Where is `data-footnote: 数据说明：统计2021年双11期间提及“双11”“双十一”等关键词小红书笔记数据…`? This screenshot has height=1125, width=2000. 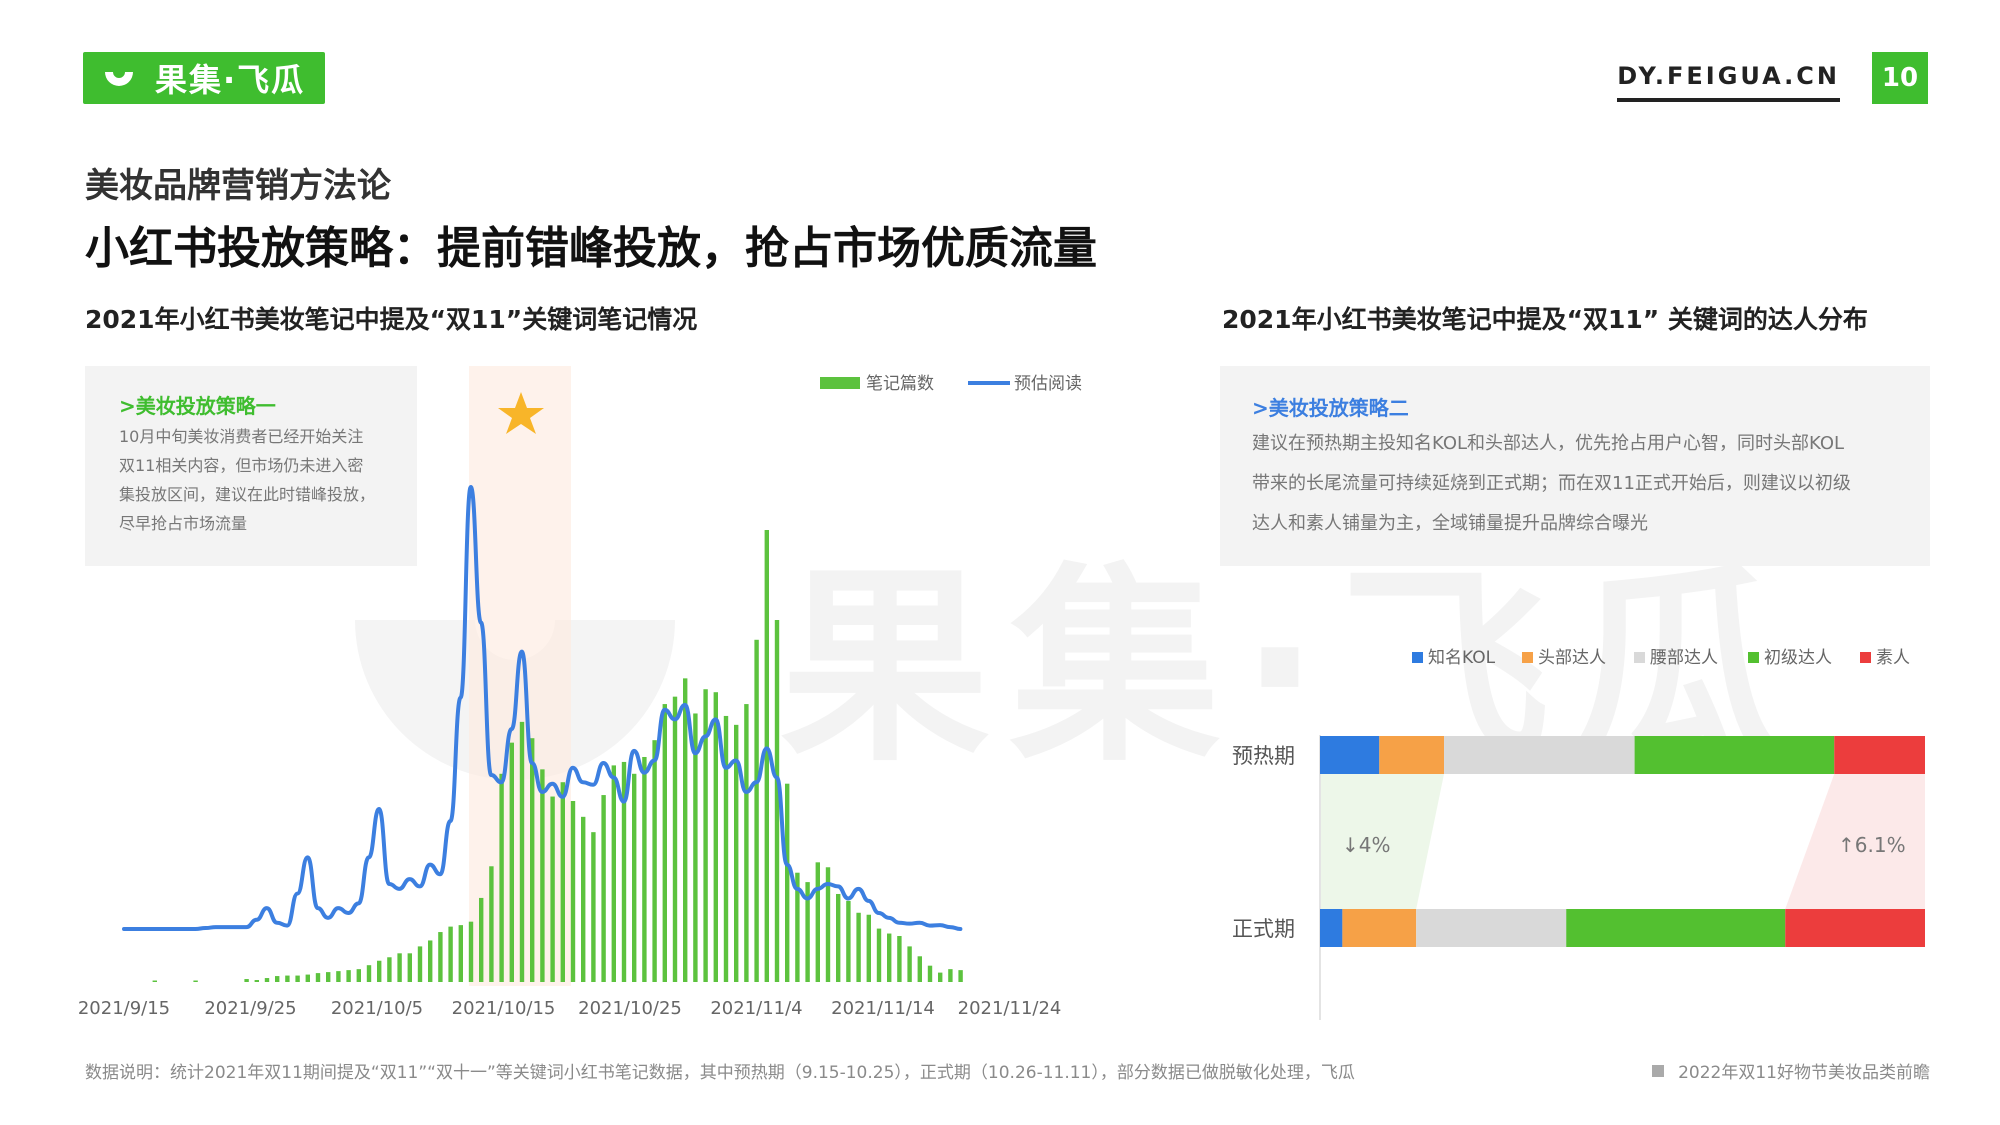
data-footnote: 数据说明：统计2021年双11期间提及“双11”“双十一”等关键词小红书笔记数据… is located at coordinates (720, 1073).